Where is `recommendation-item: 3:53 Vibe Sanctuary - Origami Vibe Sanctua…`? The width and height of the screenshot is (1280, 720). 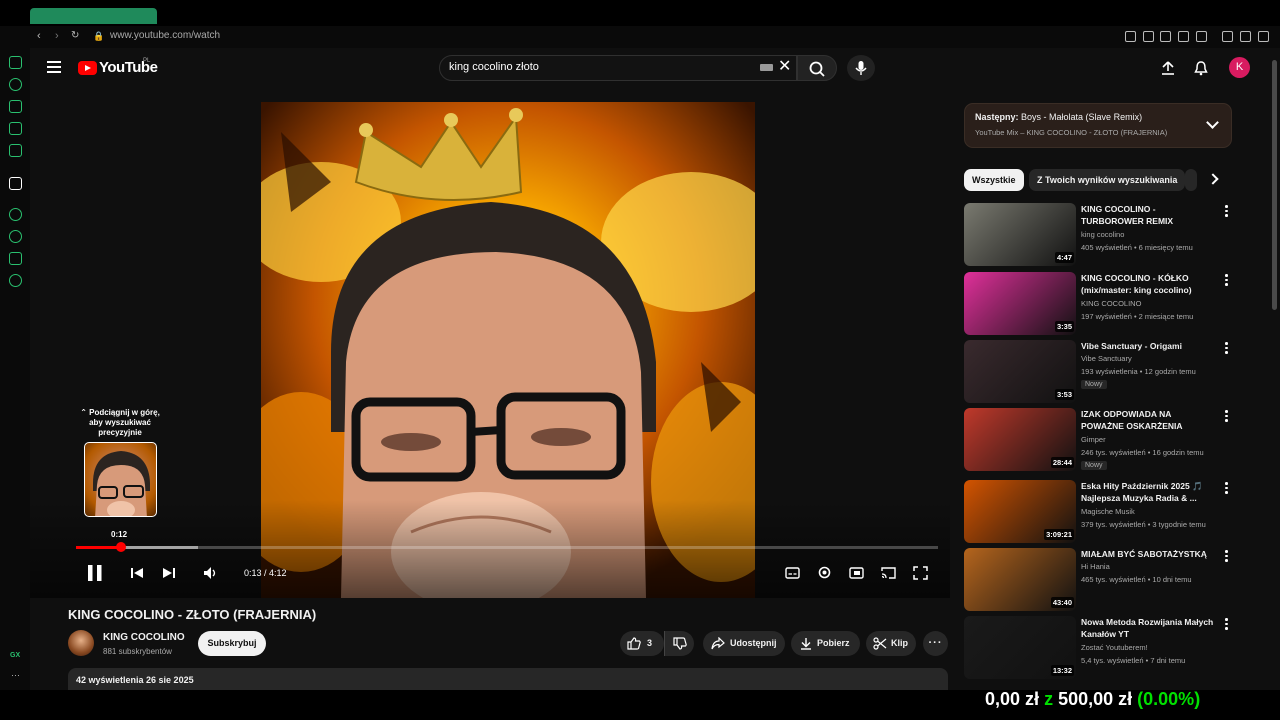
recommendation-item: 3:53 Vibe Sanctuary - Origami Vibe Sanctua… is located at coordinates (1098, 372).